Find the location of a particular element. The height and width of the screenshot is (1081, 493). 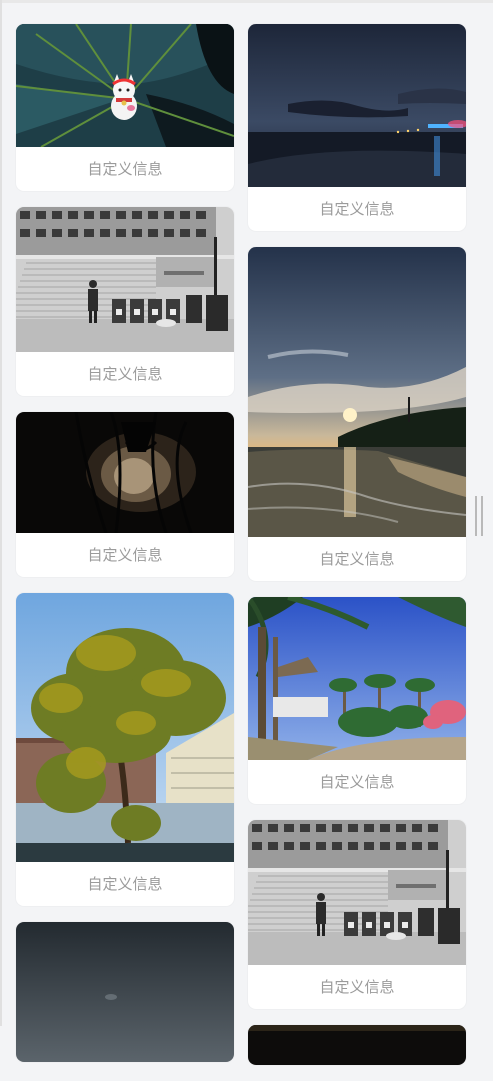

top-divider is located at coordinates (246, 1).